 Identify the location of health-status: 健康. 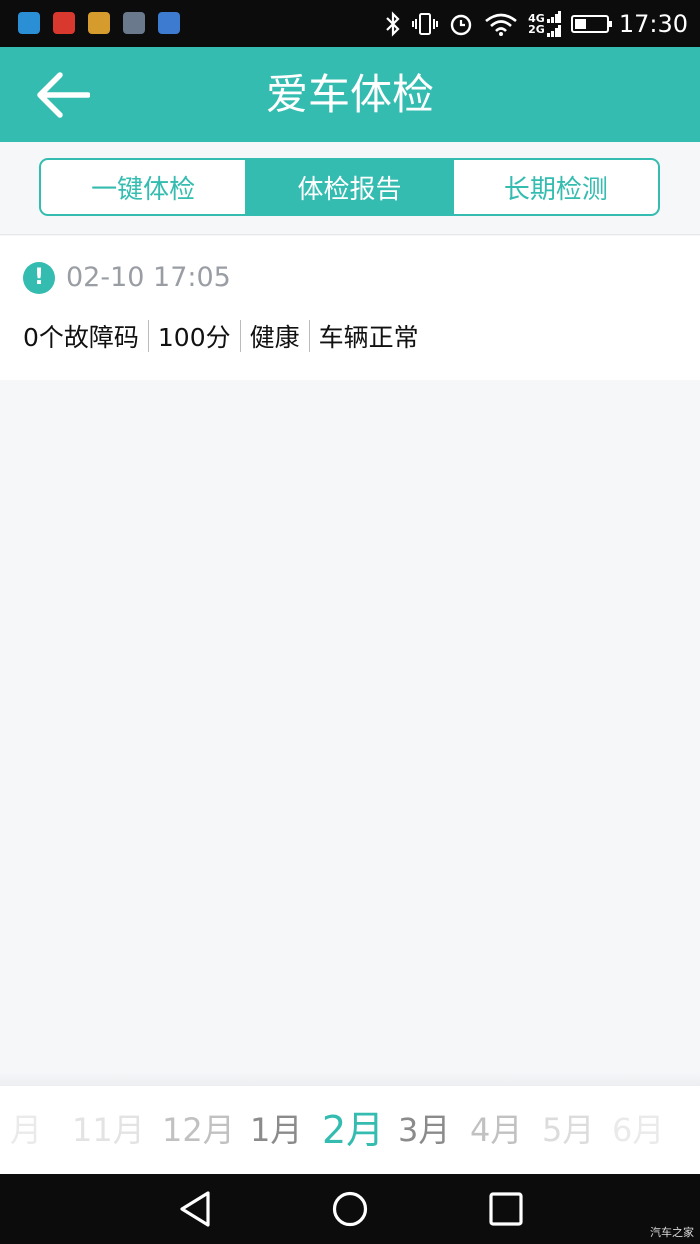
(274, 337).